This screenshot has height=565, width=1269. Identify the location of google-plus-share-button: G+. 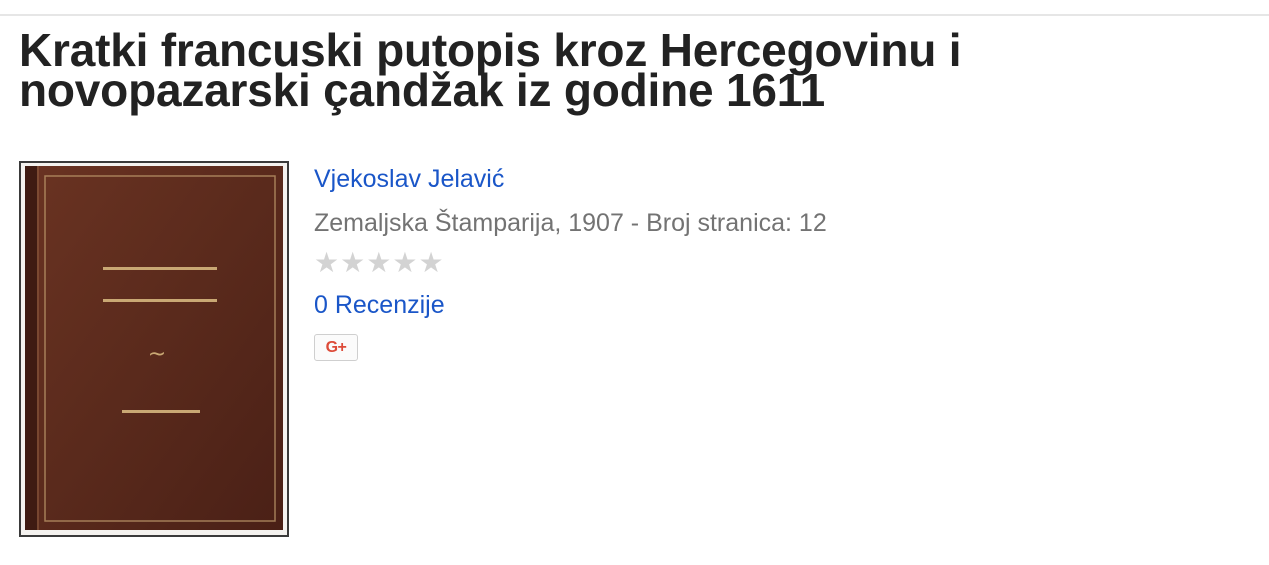
(336, 347).